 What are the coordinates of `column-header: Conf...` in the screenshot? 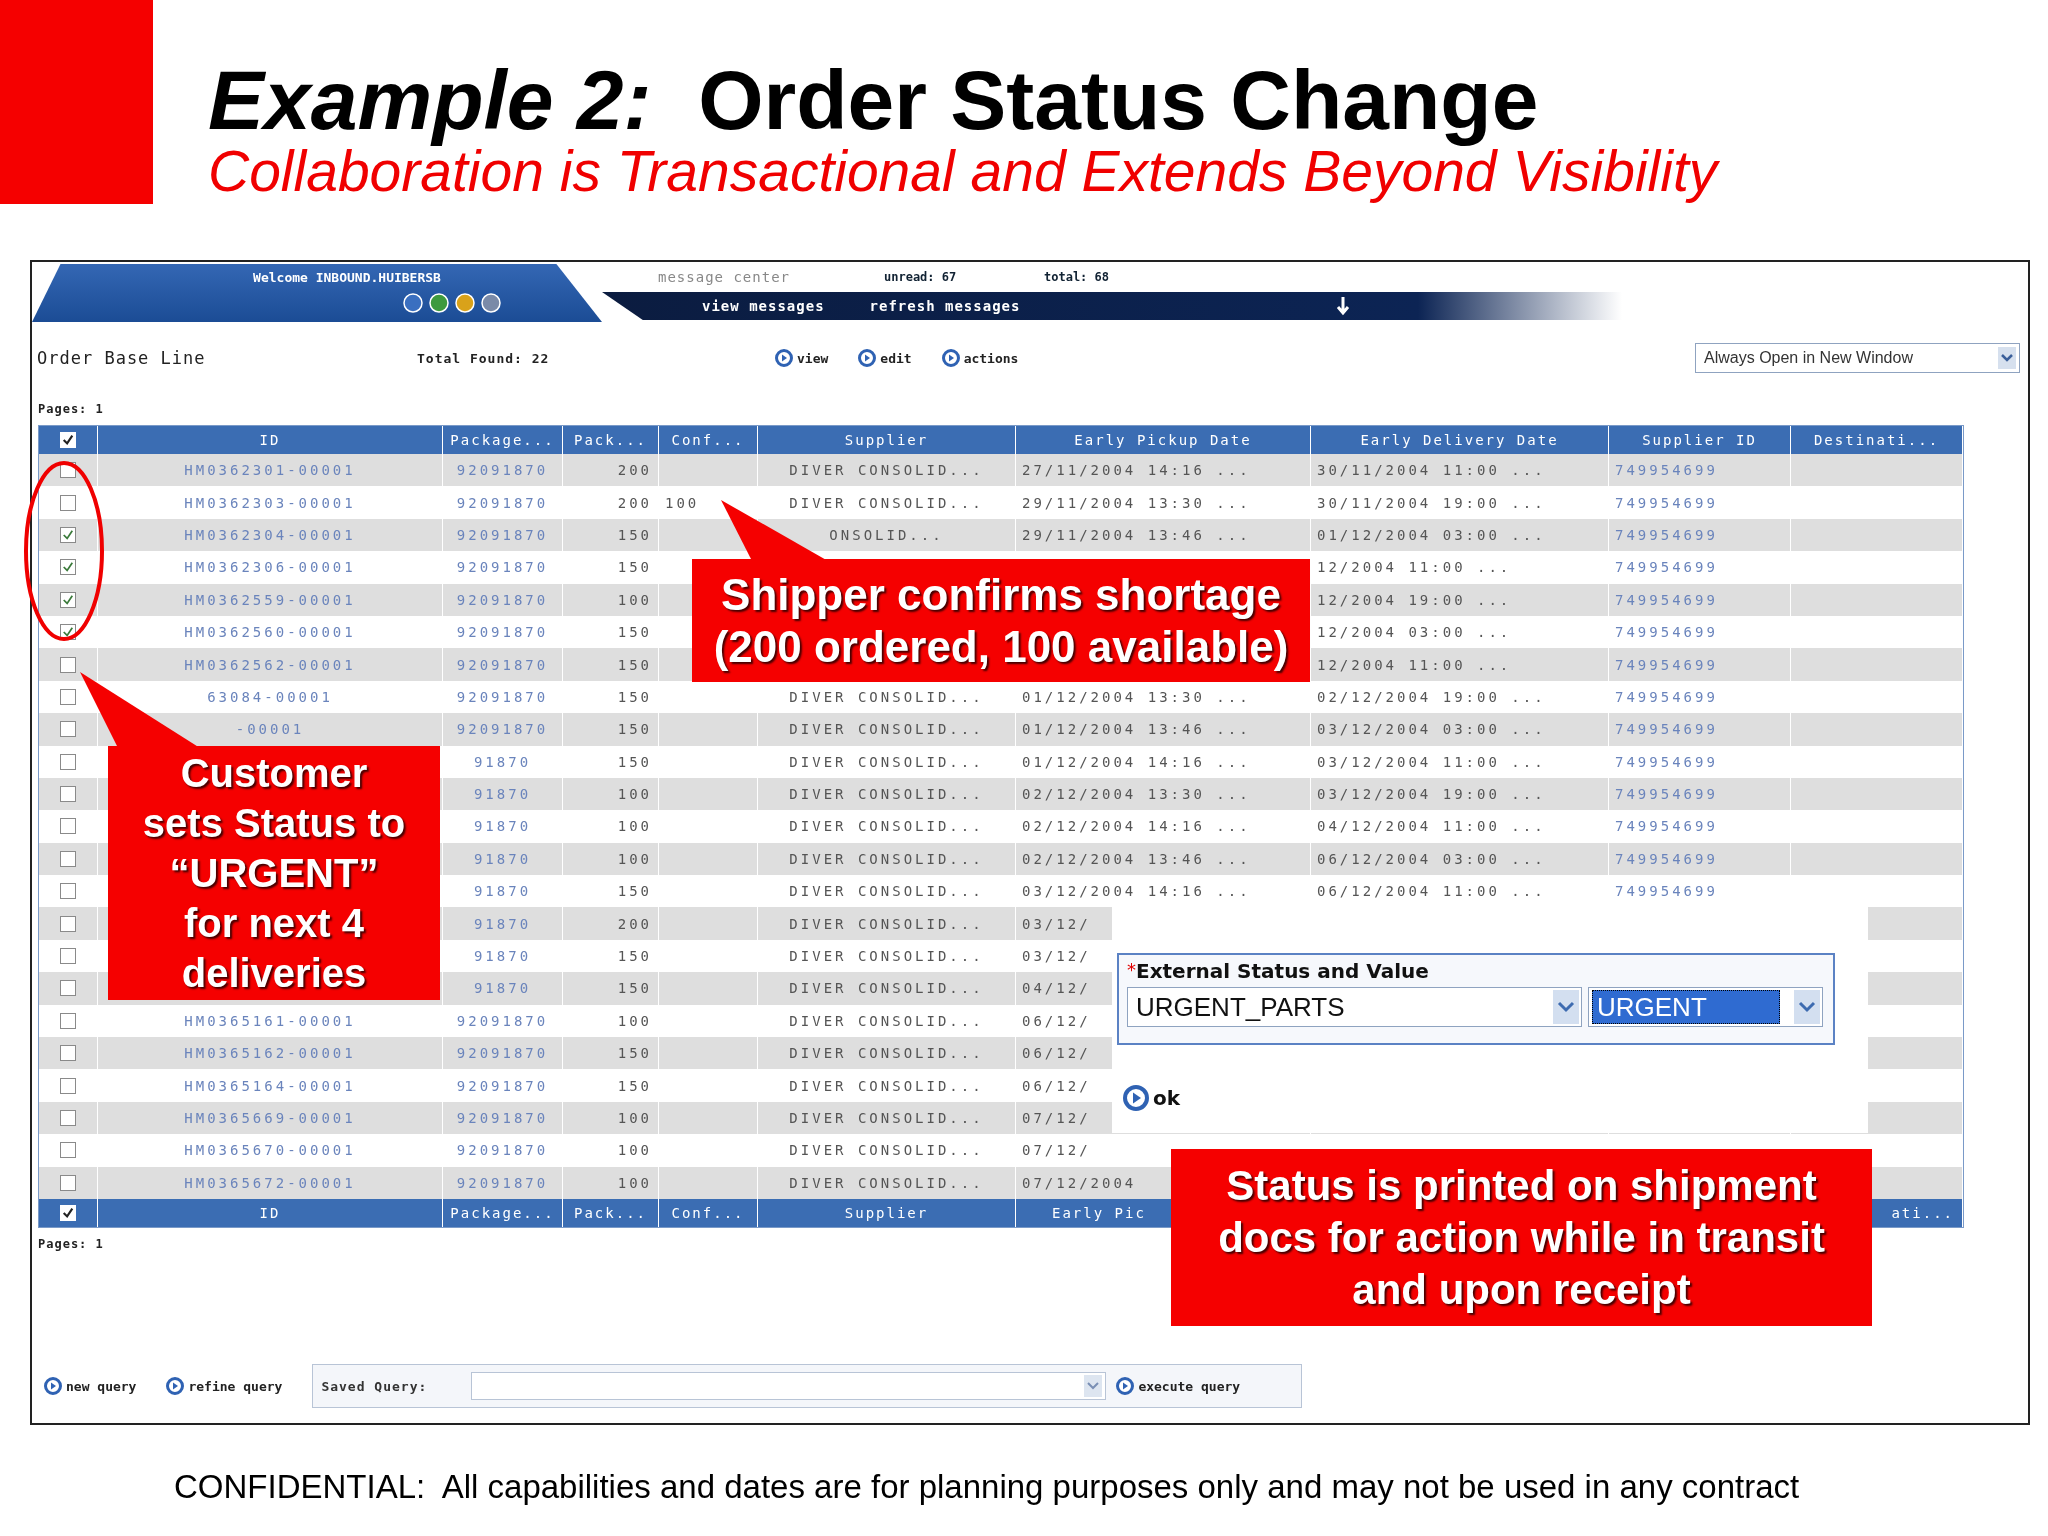 It's located at (708, 1213).